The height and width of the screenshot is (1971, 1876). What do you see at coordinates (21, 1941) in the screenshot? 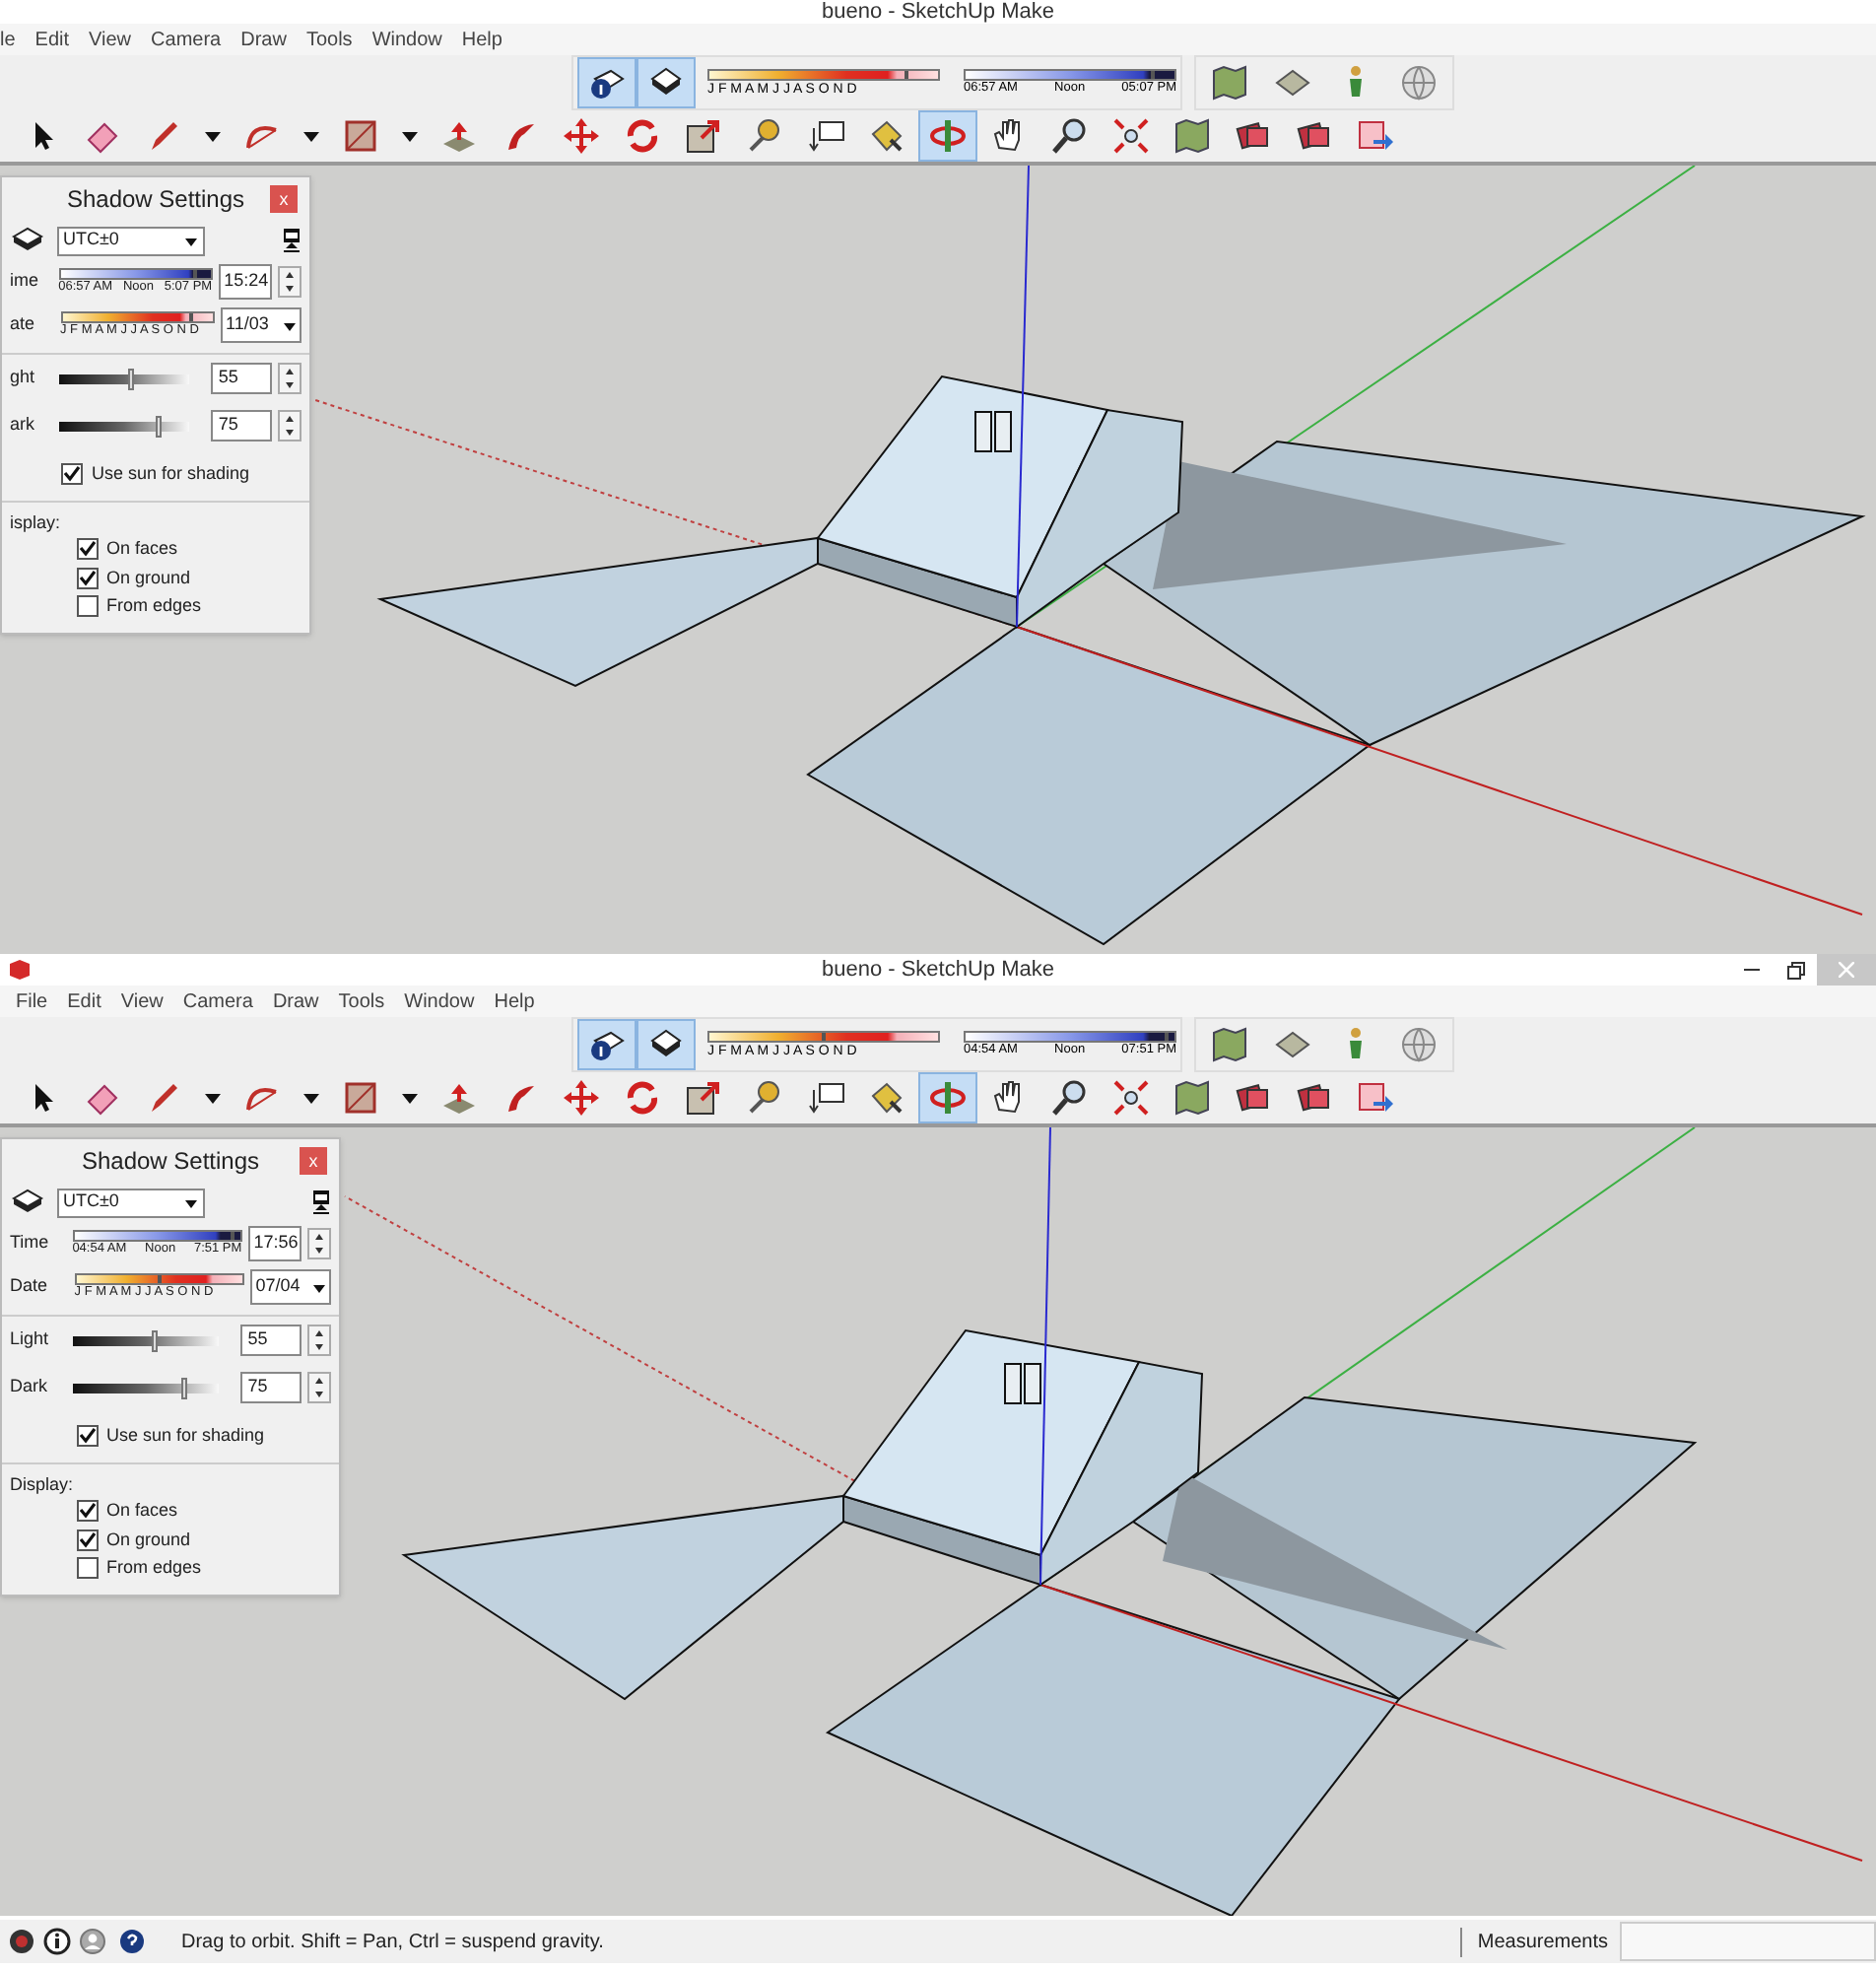
I see `status-icon` at bounding box center [21, 1941].